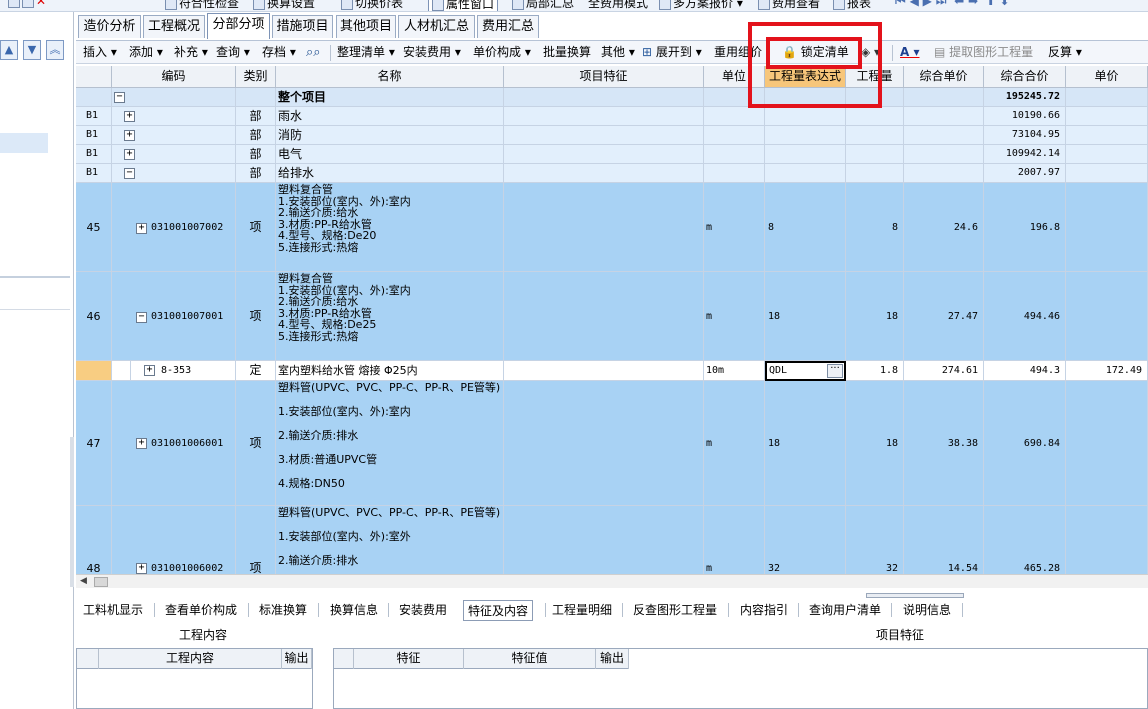 The width and height of the screenshot is (1148, 709). What do you see at coordinates (390, 371) in the screenshot?
I see `row-name: 室内塑料给水管 熔接 Φ25内` at bounding box center [390, 371].